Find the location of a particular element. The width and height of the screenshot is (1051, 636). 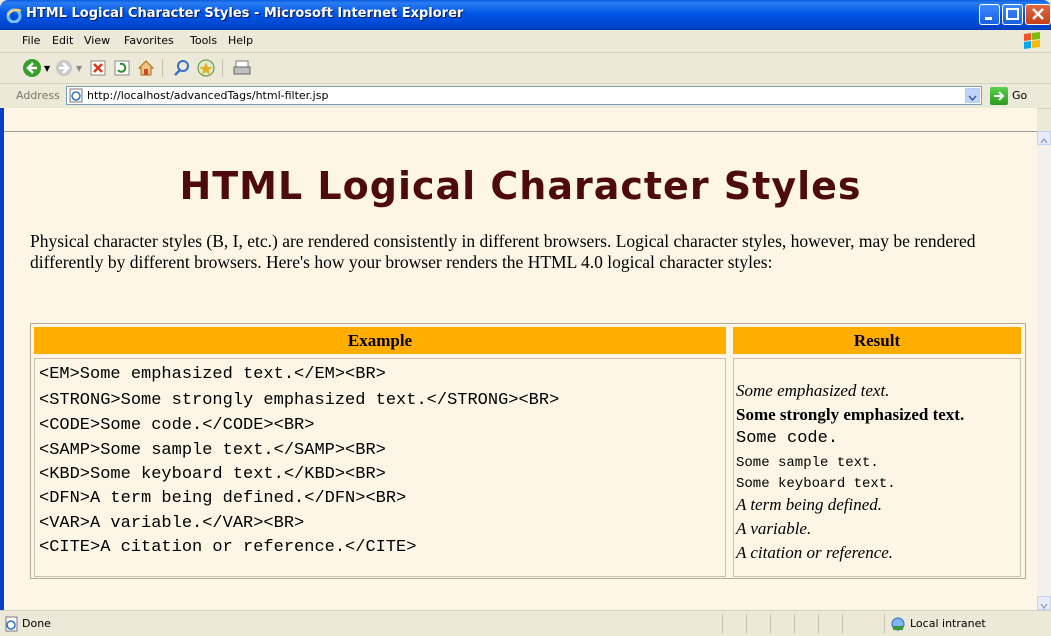

go-arrow-icon is located at coordinates (999, 96).